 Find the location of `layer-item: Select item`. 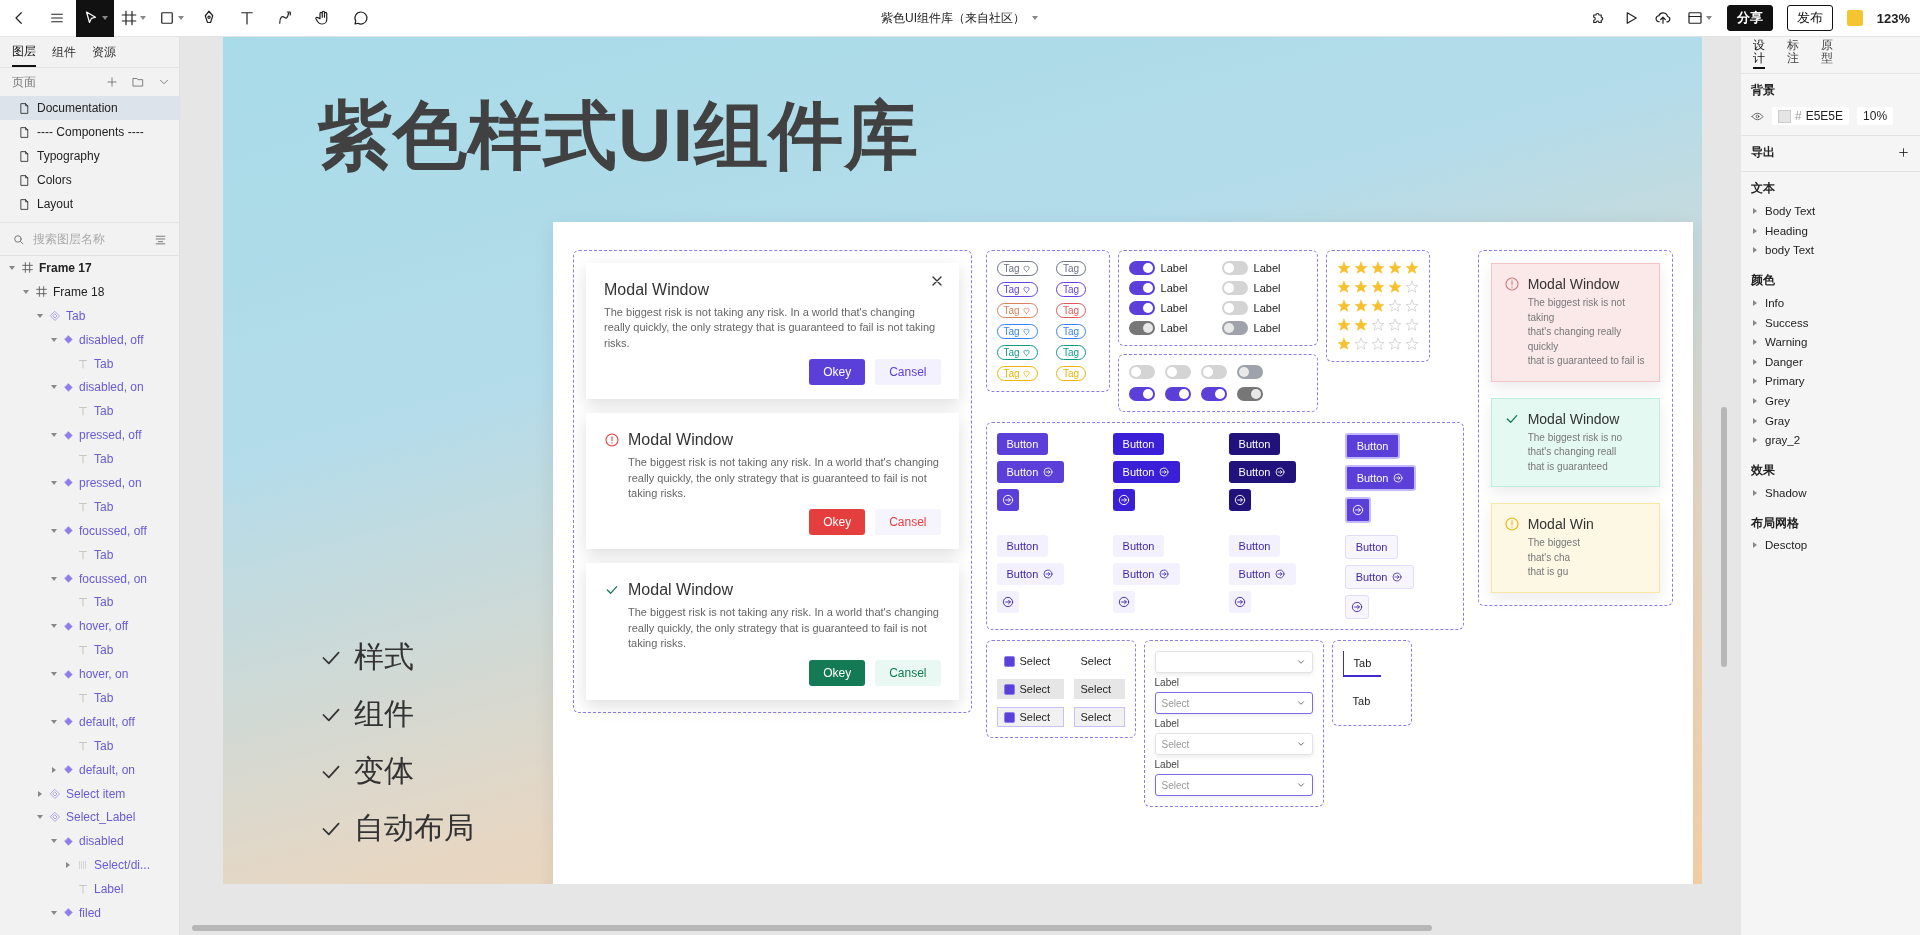

layer-item: Select item is located at coordinates (89, 793).